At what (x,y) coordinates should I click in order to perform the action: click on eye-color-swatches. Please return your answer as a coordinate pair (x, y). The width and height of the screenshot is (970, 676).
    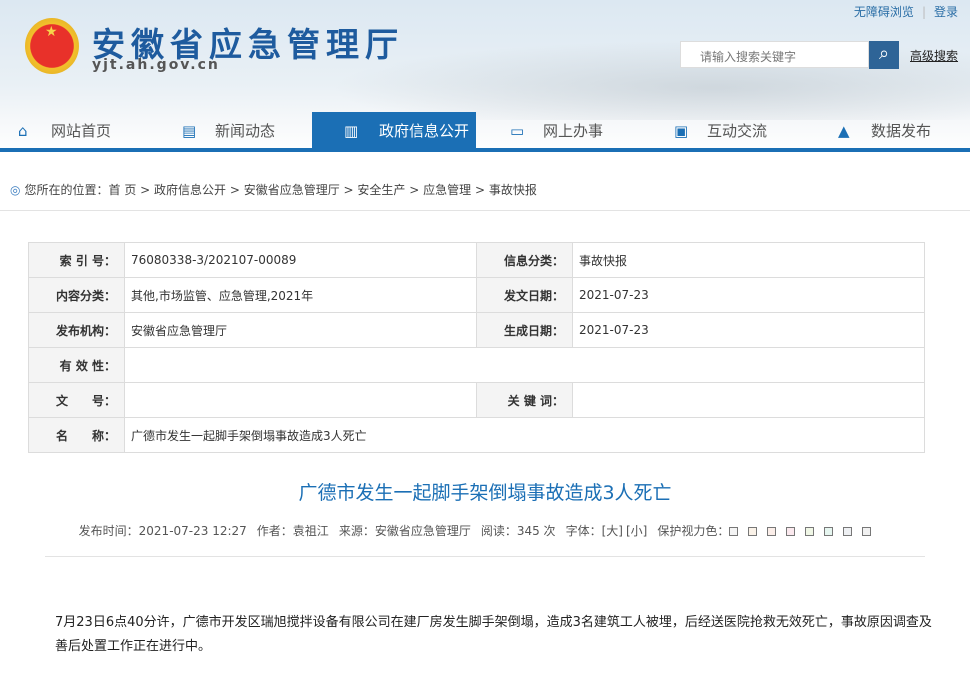
    Looking at the image, I should click on (805, 531).